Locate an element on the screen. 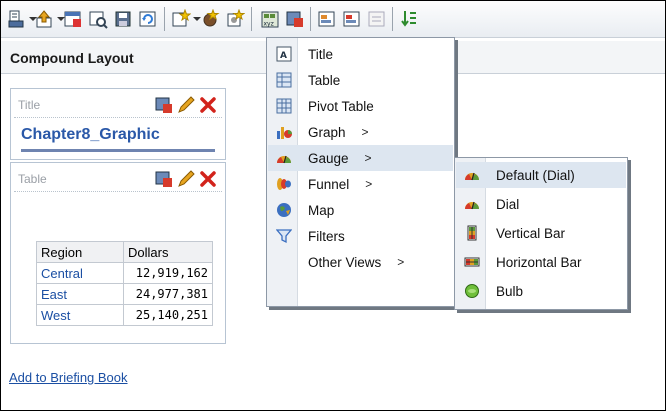  menu-item-label: Filters is located at coordinates (326, 236).